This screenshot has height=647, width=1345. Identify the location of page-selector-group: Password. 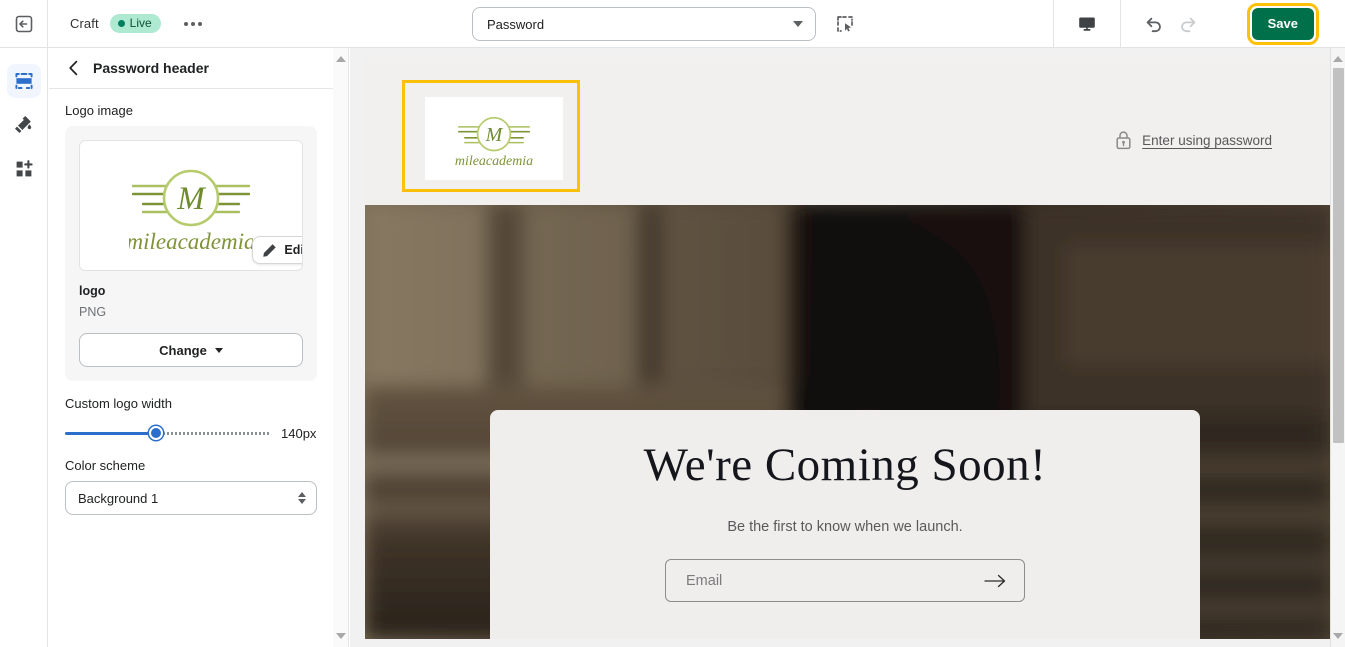
(666, 24).